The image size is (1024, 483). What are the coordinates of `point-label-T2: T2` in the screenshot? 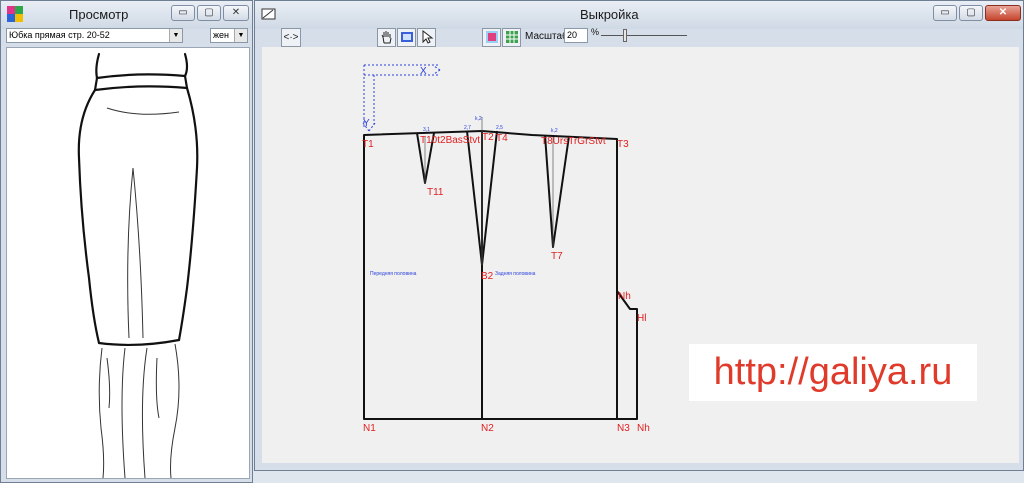 It's located at (488, 137).